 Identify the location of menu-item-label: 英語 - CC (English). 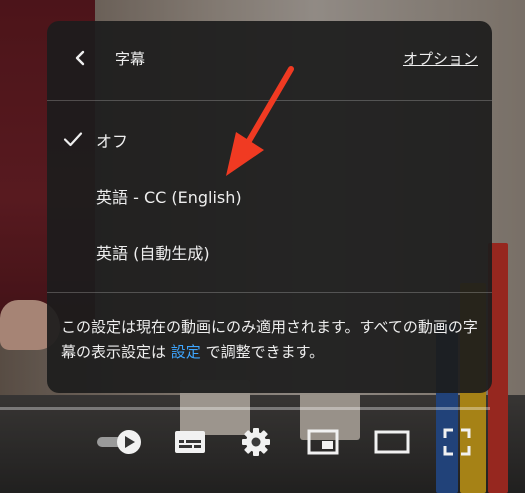
(169, 197).